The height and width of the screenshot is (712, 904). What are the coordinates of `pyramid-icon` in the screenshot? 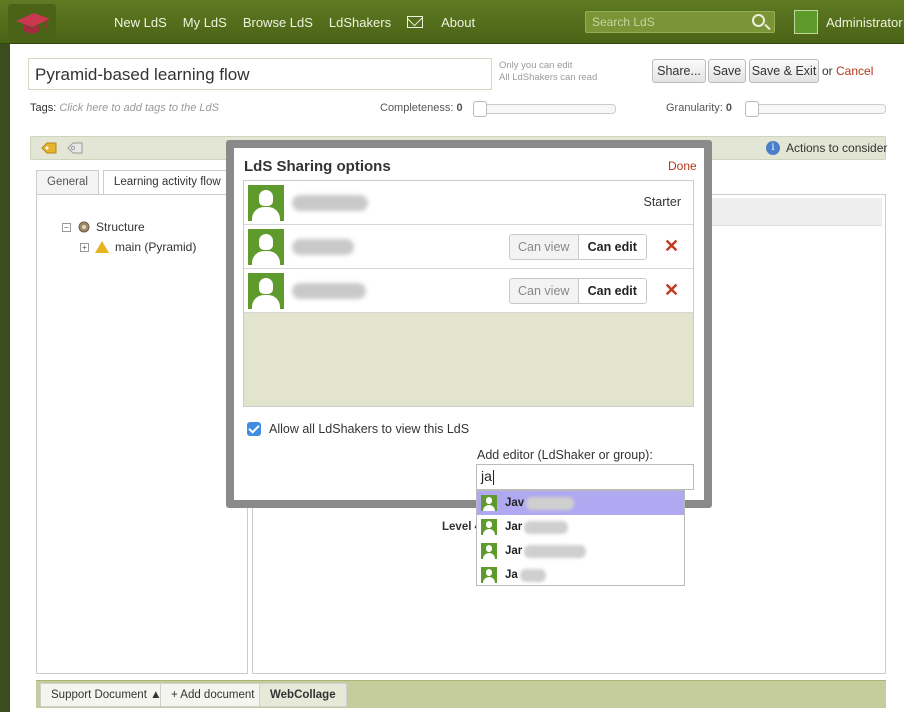 It's located at (102, 247).